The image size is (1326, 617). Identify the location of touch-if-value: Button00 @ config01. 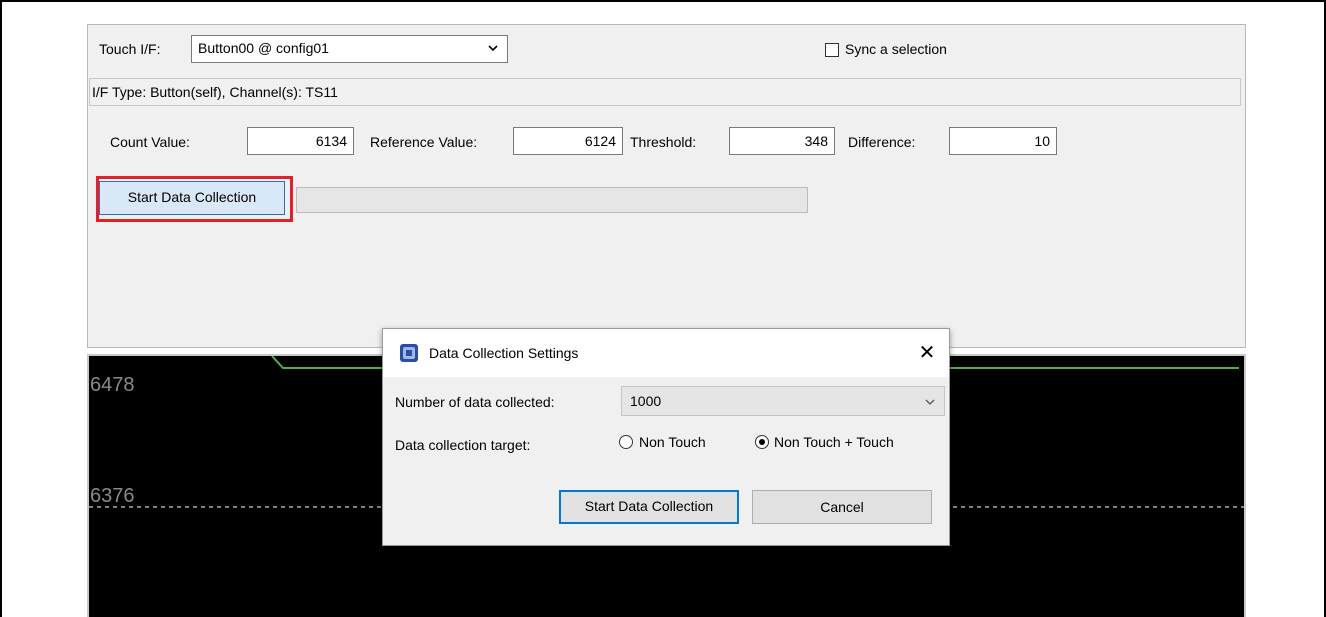
(263, 48).